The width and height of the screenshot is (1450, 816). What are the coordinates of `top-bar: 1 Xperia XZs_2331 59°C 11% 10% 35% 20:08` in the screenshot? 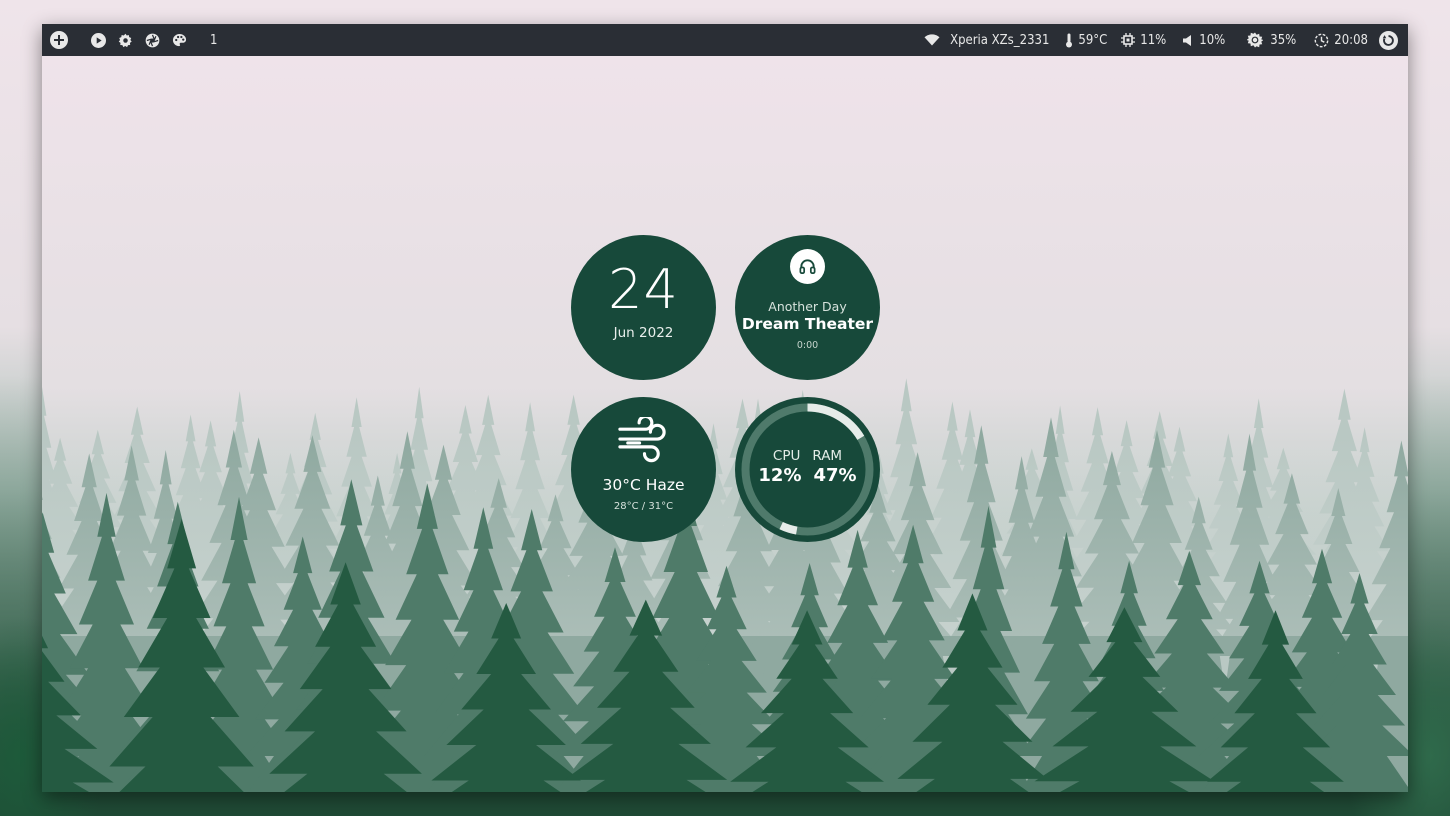 It's located at (725, 40).